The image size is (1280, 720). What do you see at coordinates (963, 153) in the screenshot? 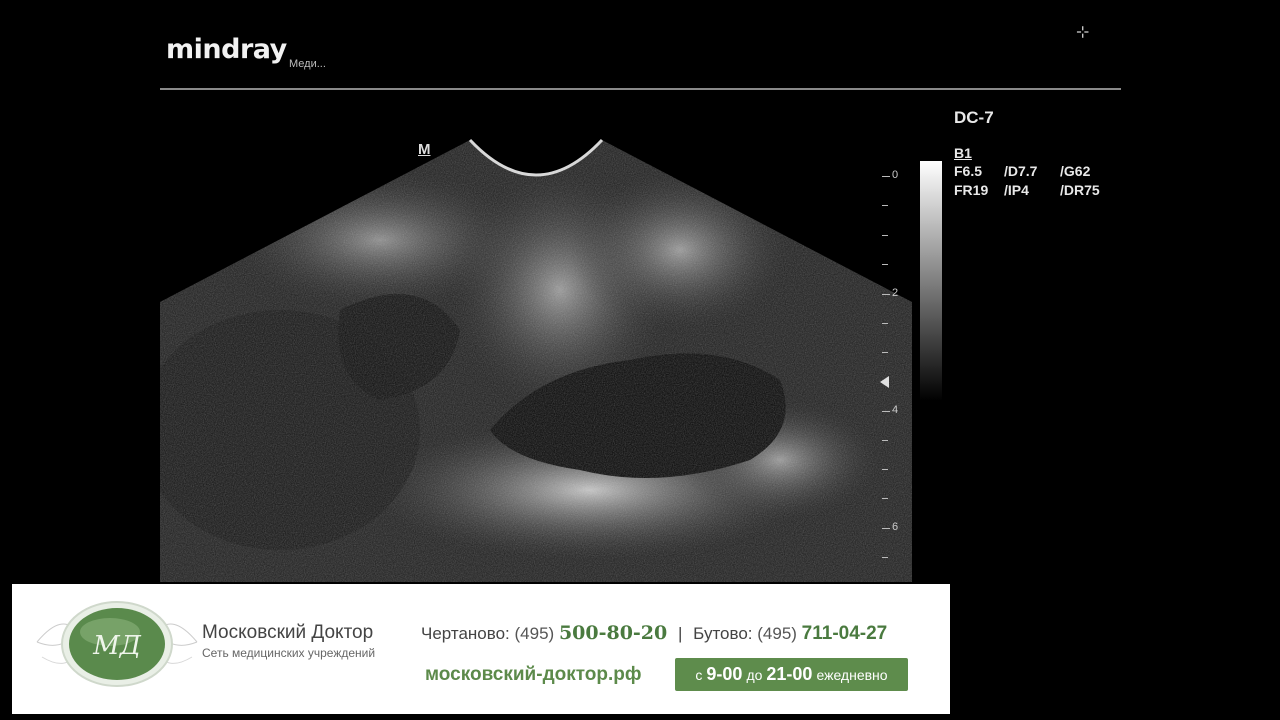
I see `imaging-mode: B1` at bounding box center [963, 153].